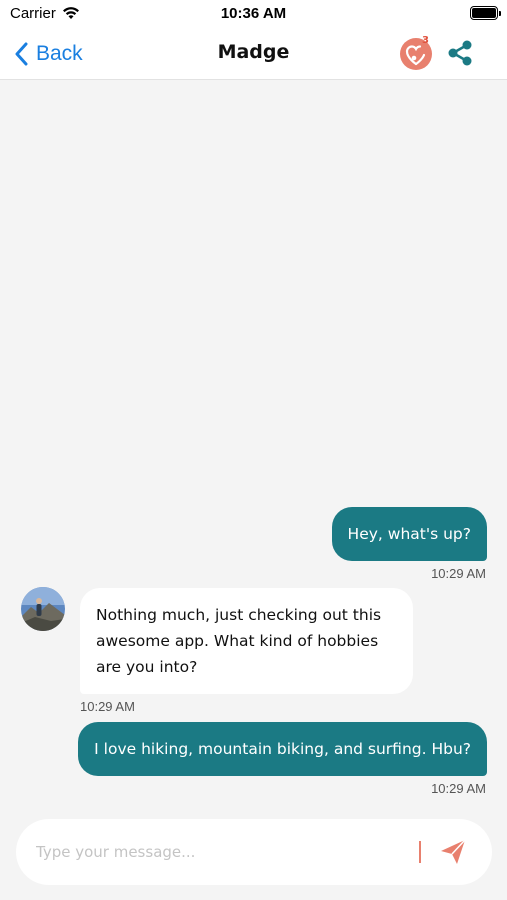  I want to click on message-composer, so click(254, 852).